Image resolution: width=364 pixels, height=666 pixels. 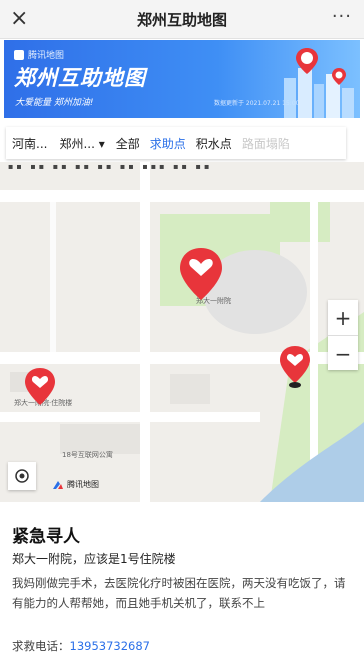 I want to click on help-heading: 紧急寻人, so click(x=46, y=537).